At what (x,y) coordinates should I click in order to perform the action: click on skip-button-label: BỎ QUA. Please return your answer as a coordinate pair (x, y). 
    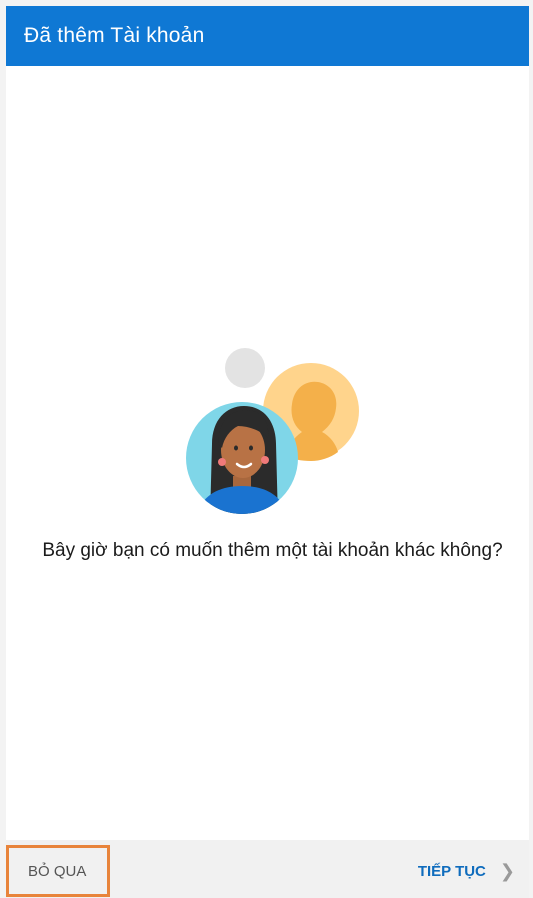
    Looking at the image, I should click on (57, 871).